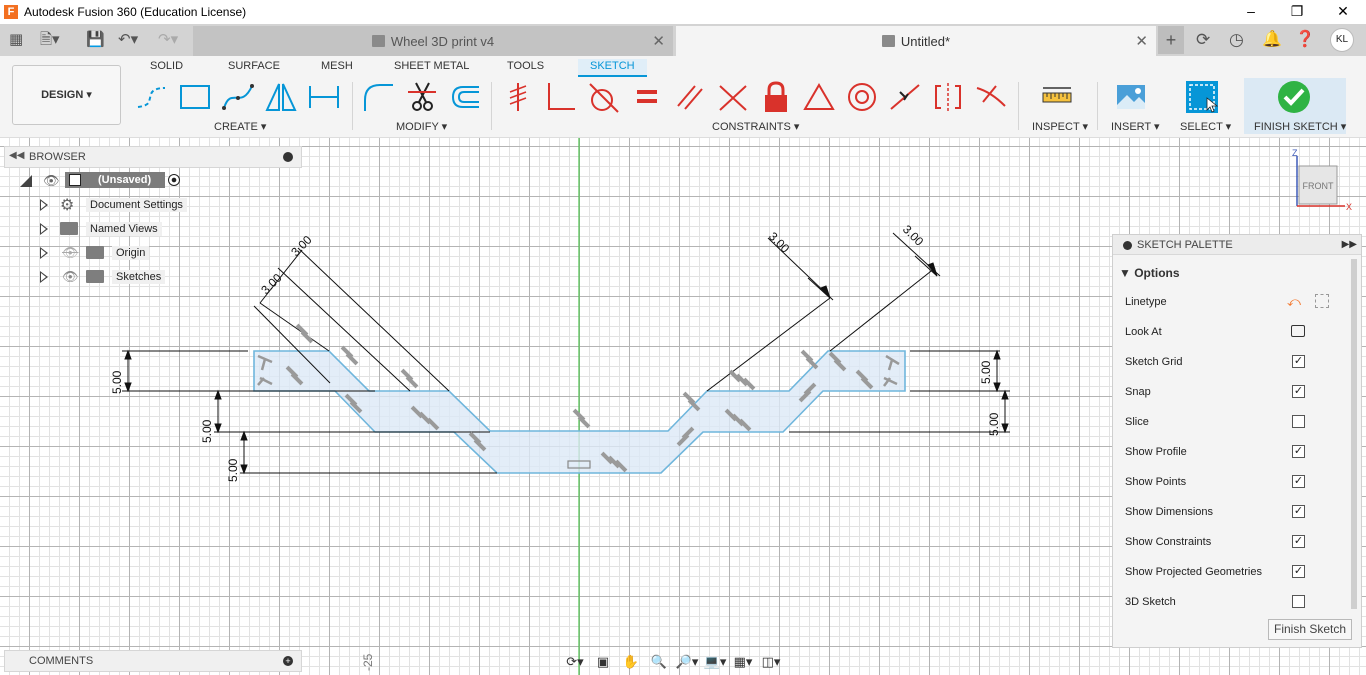 This screenshot has width=1366, height=675. I want to click on expanded-triangle-icon, so click(26, 181).